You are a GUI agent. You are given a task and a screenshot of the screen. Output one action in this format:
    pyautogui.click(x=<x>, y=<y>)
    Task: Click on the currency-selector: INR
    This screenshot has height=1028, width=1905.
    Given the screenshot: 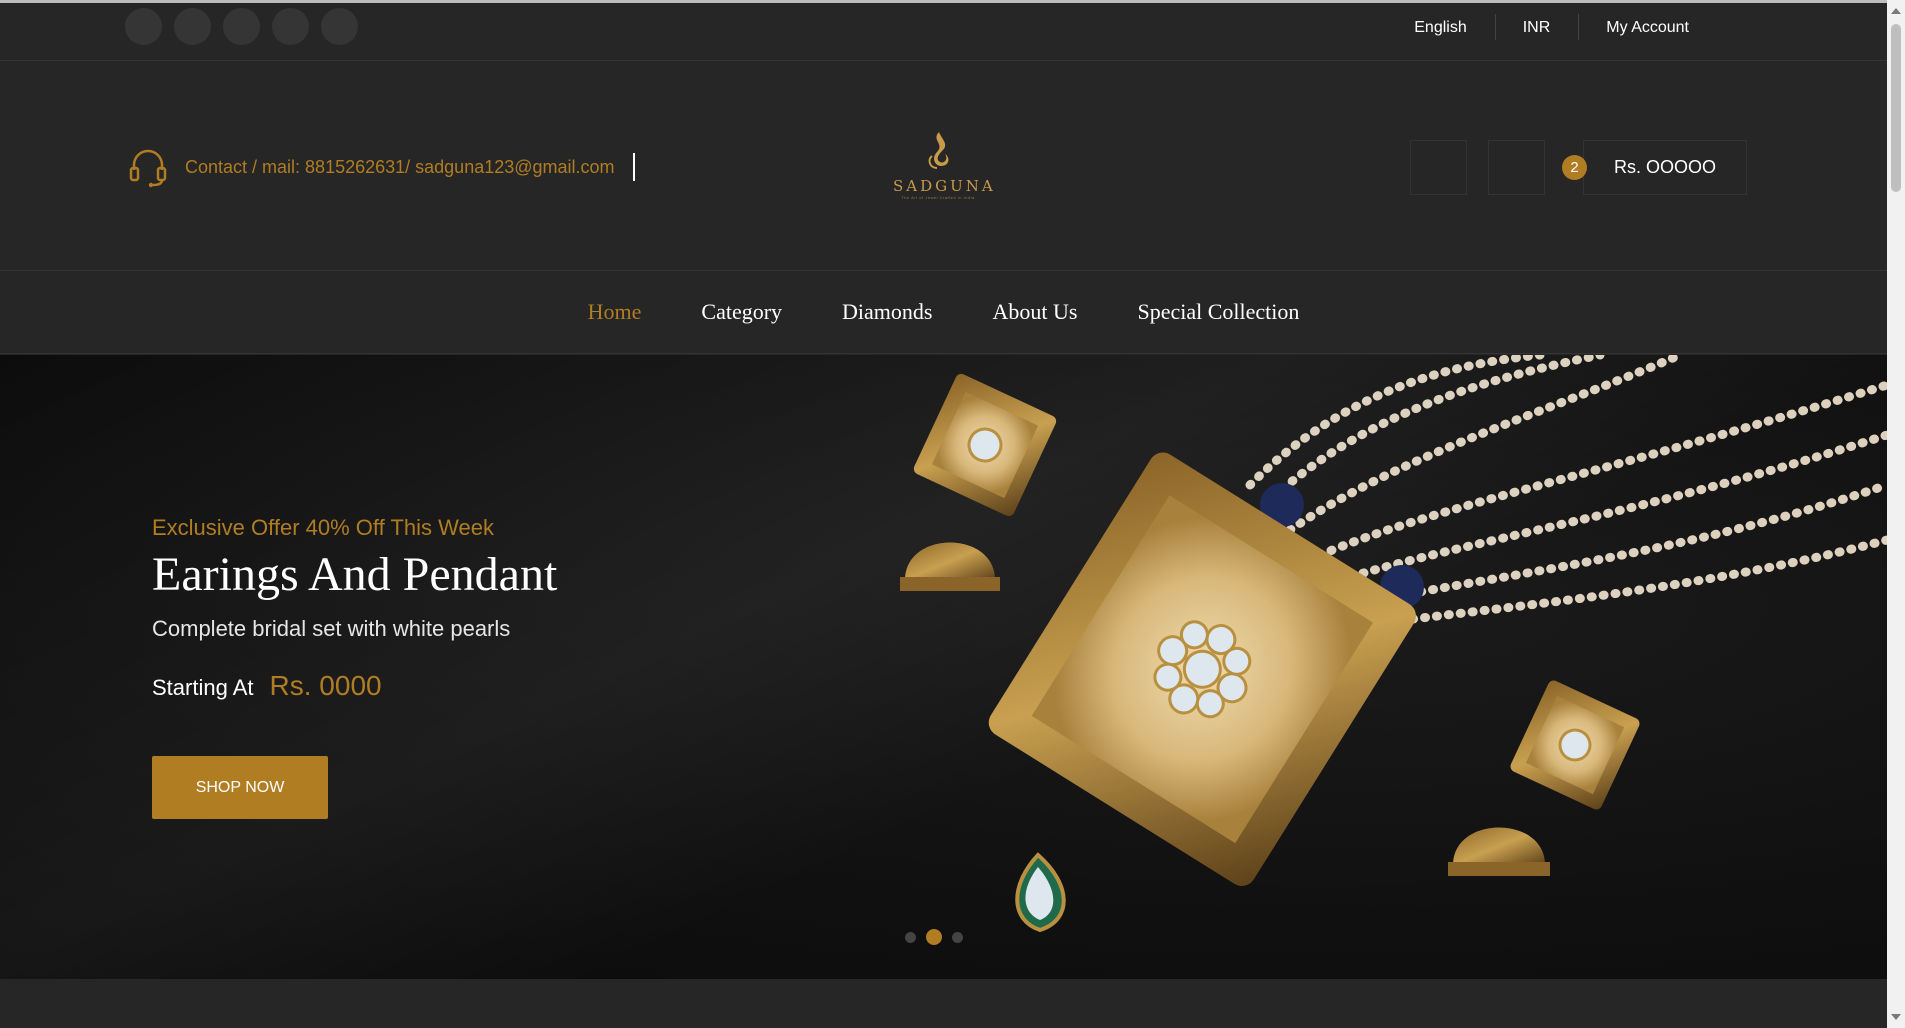 What is the action you would take?
    pyautogui.click(x=1536, y=27)
    